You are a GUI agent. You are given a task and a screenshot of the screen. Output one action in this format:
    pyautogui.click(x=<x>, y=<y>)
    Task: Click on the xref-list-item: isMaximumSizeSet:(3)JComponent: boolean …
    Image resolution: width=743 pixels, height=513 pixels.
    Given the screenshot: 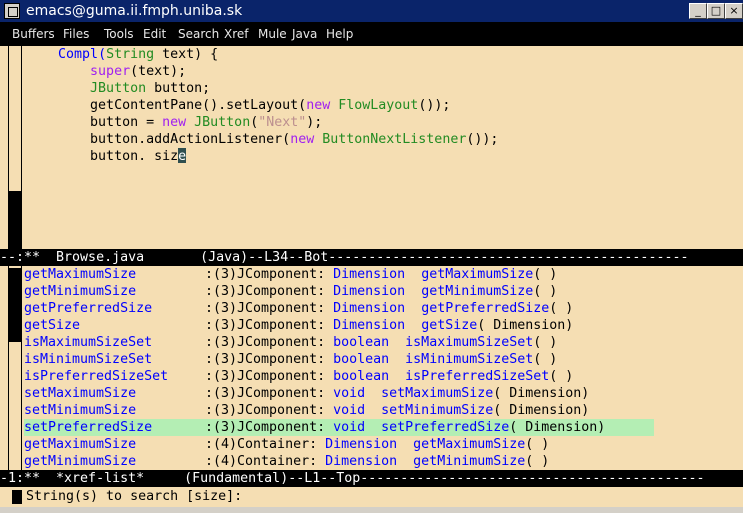 What is the action you would take?
    pyautogui.click(x=379, y=342)
    